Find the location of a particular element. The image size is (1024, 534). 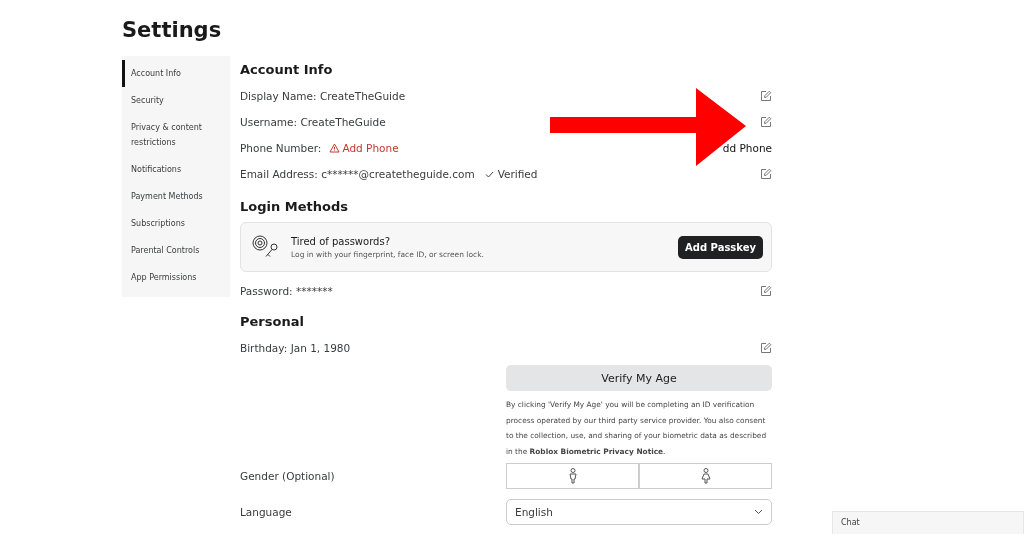

chat-panel: Chat is located at coordinates (928, 522).